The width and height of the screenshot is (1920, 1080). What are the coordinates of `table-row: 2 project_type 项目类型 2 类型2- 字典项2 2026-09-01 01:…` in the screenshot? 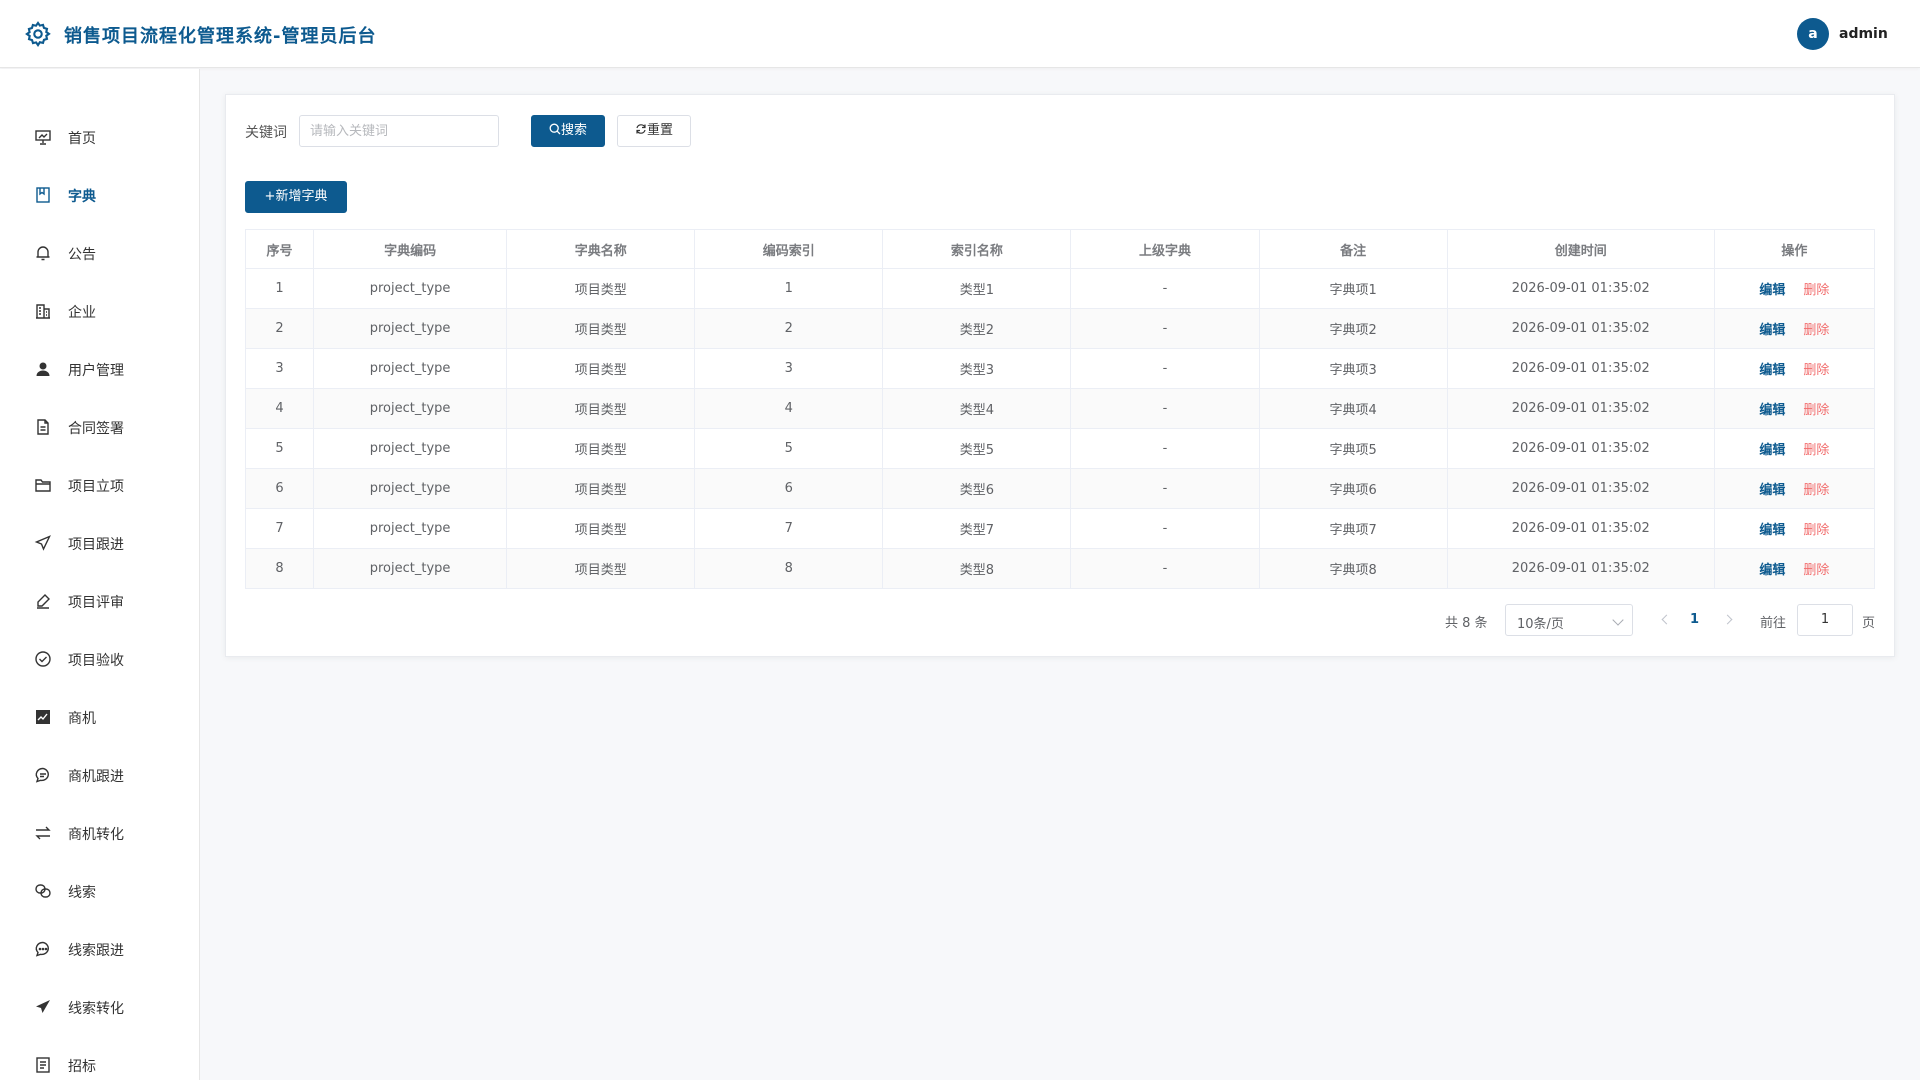 It's located at (1060, 328).